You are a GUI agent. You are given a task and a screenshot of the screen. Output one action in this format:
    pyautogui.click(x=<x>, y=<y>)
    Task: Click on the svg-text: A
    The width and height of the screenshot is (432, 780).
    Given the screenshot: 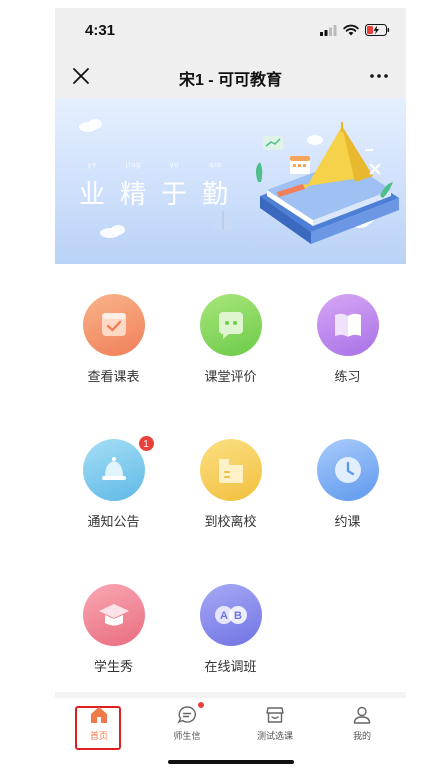 What is the action you would take?
    pyautogui.click(x=224, y=616)
    